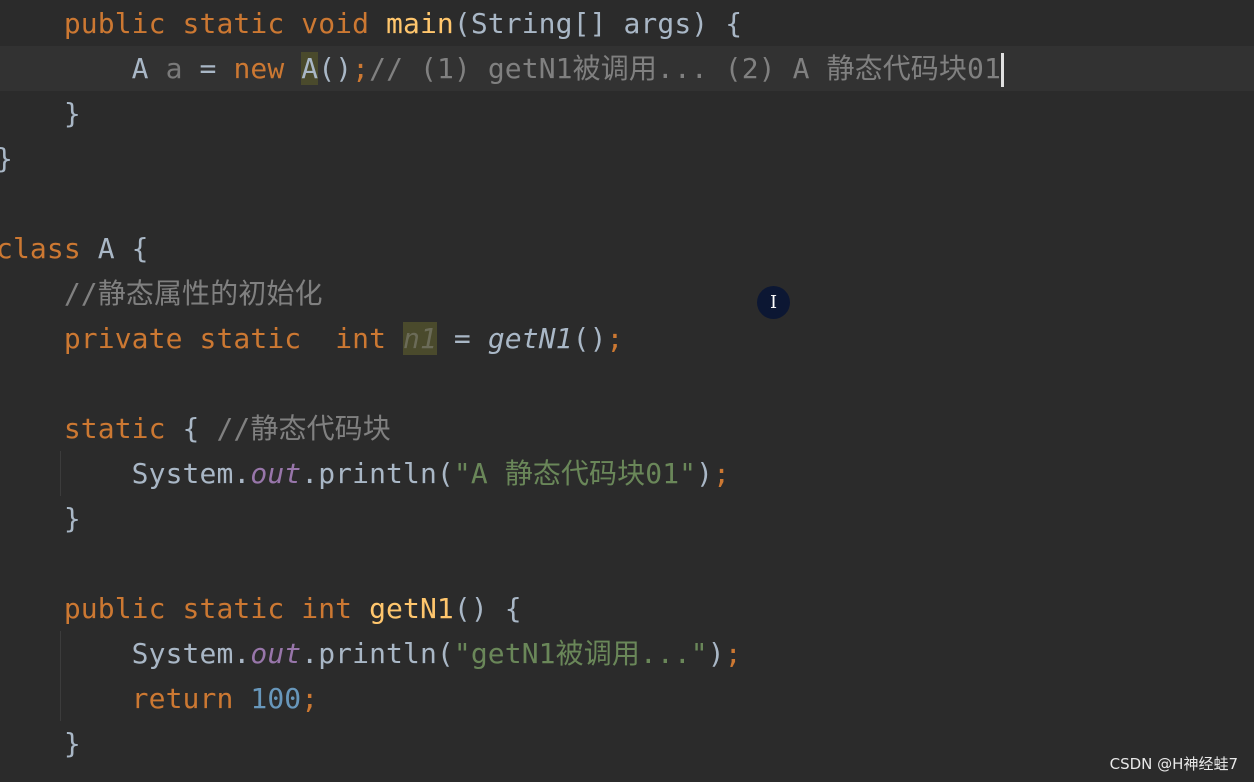 This screenshot has height=782, width=1254. I want to click on code-line: System.out.println("A 静态代码块01");, so click(627, 473).